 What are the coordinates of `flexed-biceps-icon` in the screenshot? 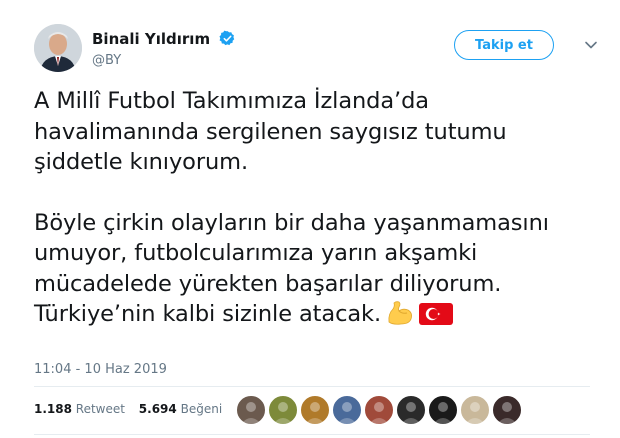 It's located at (400, 313).